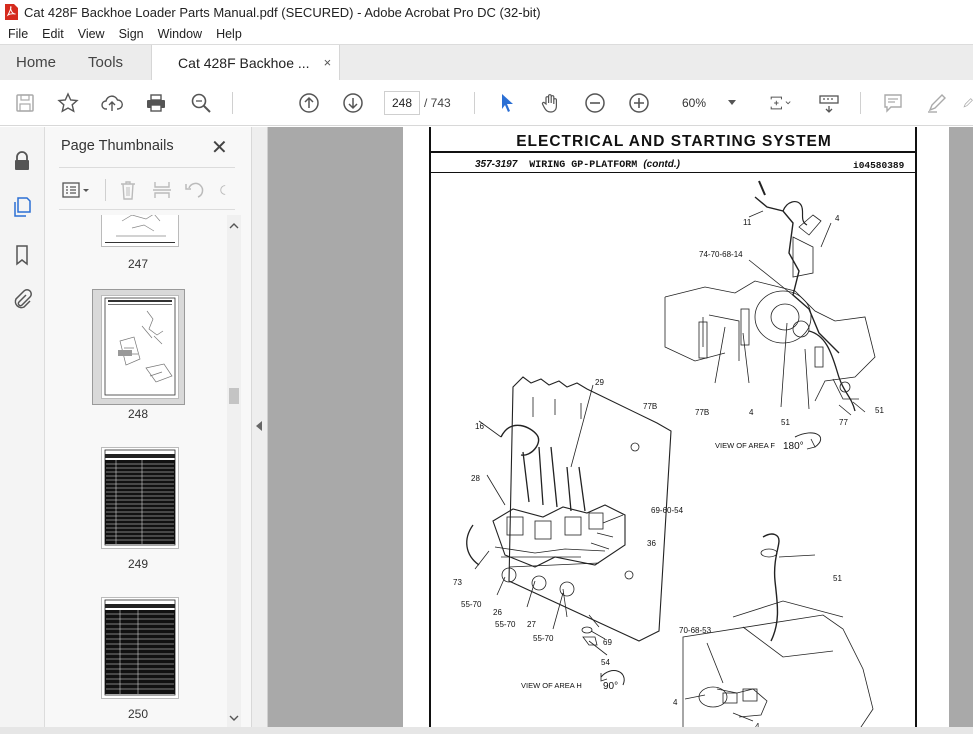 The height and width of the screenshot is (734, 973). What do you see at coordinates (234, 226) in the screenshot?
I see `chevron-up-icon` at bounding box center [234, 226].